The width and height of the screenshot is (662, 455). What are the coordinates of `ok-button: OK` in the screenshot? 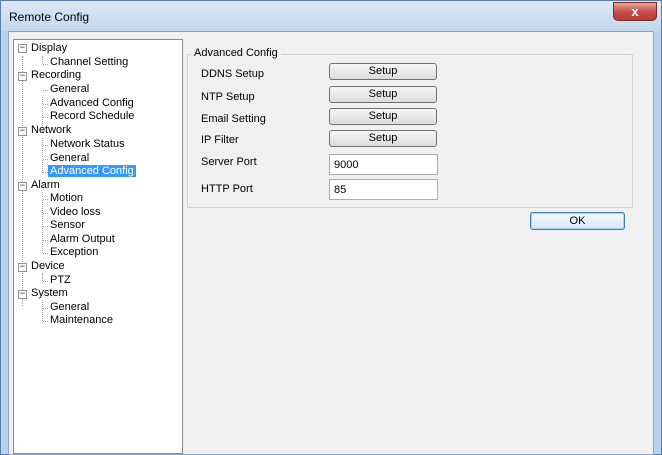 It's located at (577, 221).